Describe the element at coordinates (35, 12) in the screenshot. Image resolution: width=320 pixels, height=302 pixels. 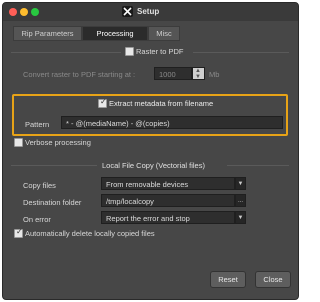
I see `maximize-window-button` at that location.